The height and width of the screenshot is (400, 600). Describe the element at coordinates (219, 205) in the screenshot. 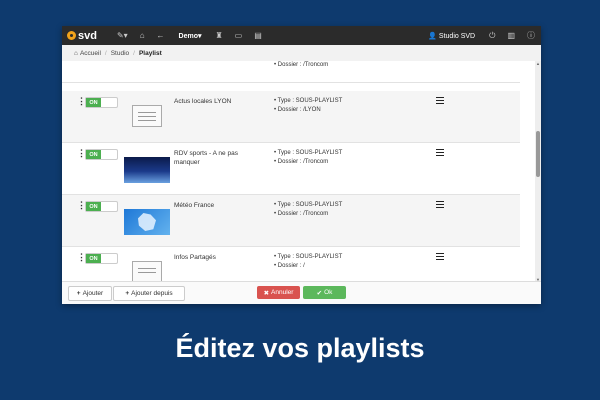

I see `item-title: Météo France` at that location.